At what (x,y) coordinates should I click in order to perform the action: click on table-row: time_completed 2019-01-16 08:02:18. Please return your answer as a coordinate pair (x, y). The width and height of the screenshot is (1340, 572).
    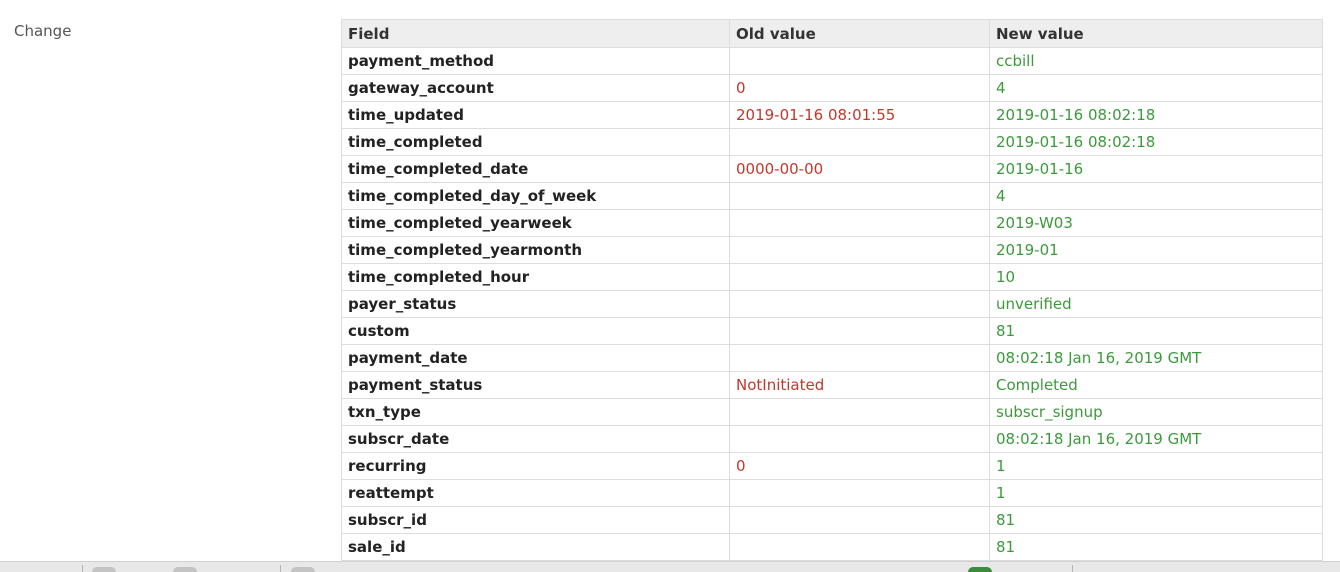
    Looking at the image, I should click on (832, 142).